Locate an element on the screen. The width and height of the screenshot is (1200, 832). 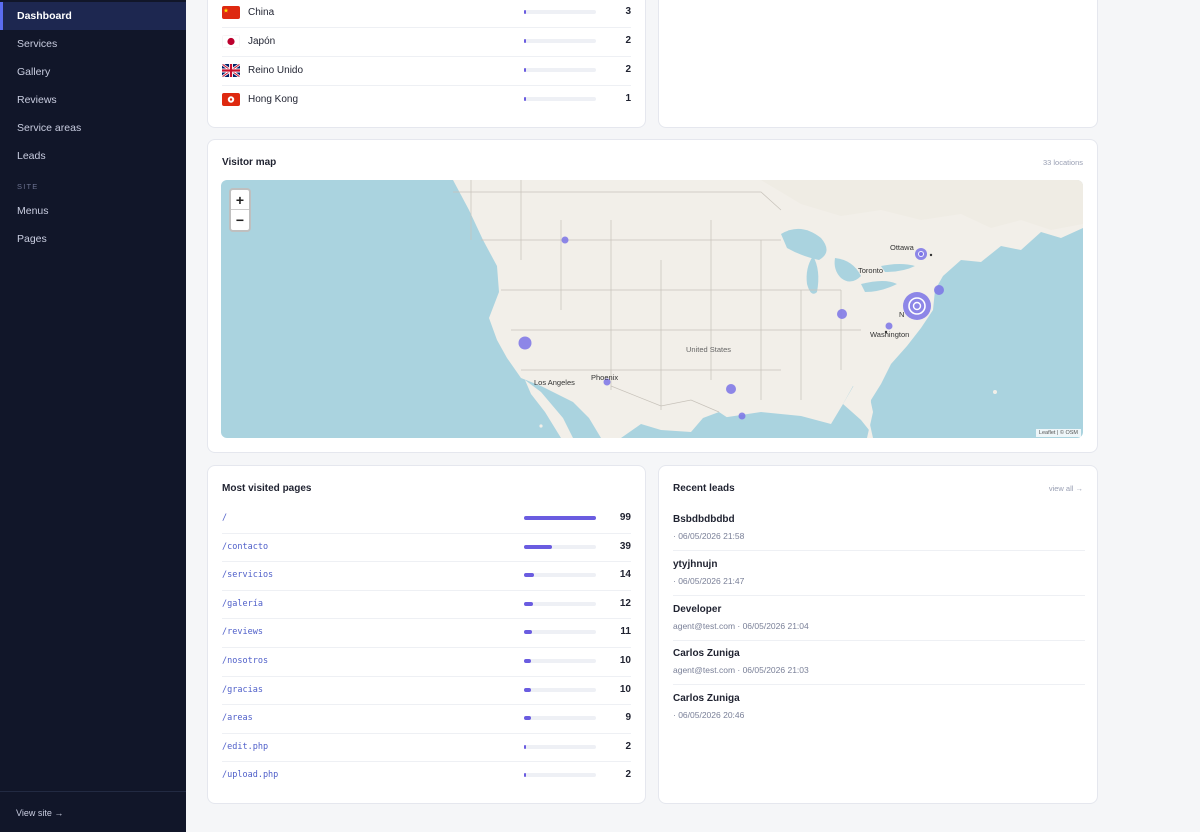
map-marker-cluster is located at coordinates (917, 306).